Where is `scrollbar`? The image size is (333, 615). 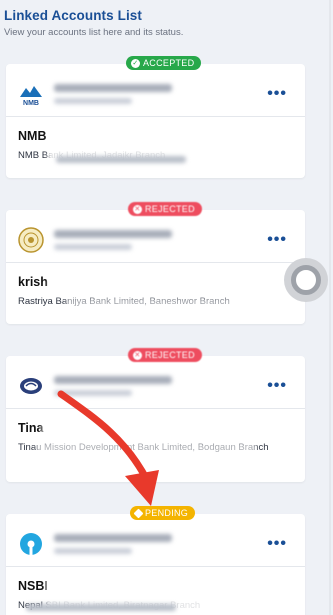 scrollbar is located at coordinates (330, 307).